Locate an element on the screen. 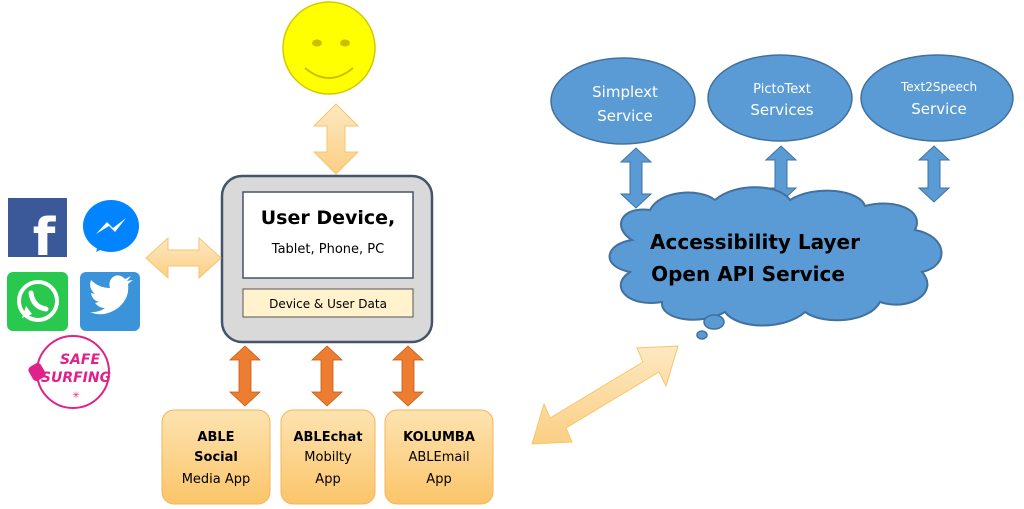 This screenshot has height=509, width=1024. device-title: User Device, is located at coordinates (328, 218).